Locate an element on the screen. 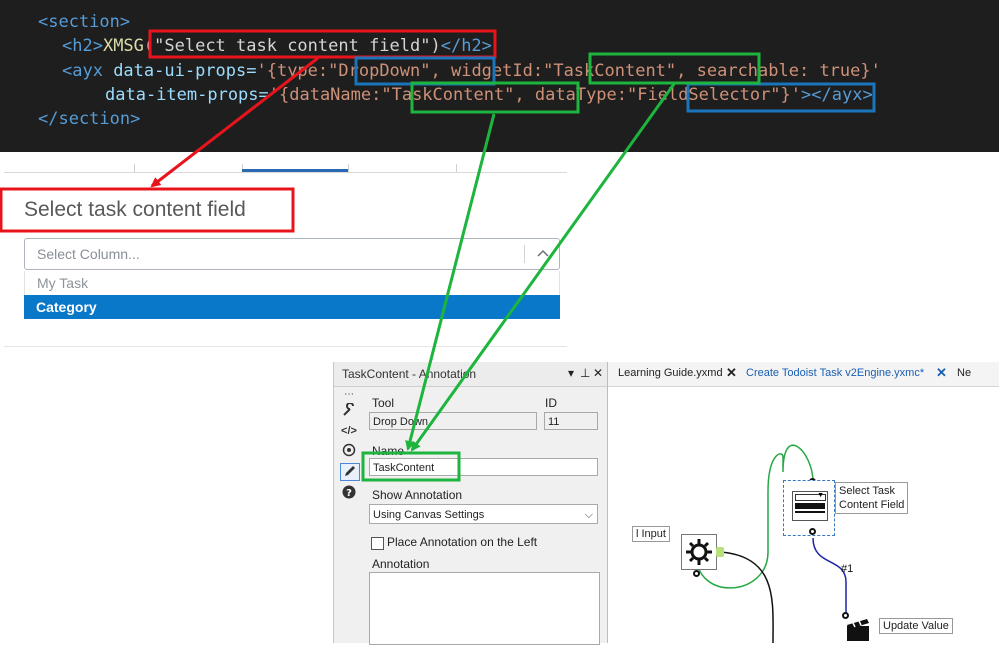  annotation-textarea is located at coordinates (484, 608).